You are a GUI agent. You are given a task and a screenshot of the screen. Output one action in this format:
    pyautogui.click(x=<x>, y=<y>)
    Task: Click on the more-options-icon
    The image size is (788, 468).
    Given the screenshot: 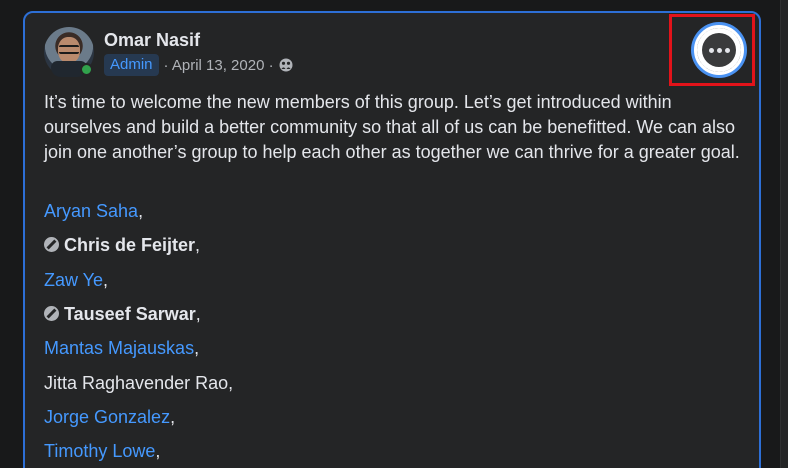 What is the action you would take?
    pyautogui.click(x=719, y=50)
    